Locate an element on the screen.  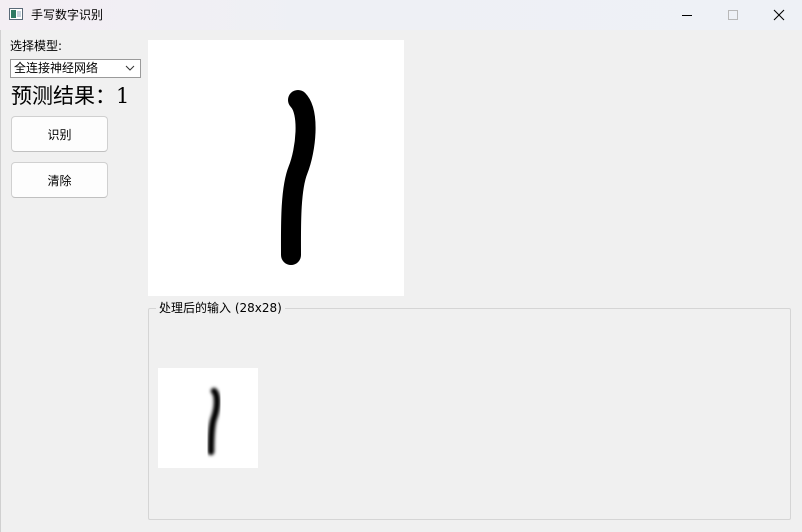
processed-input-image is located at coordinates (208, 418).